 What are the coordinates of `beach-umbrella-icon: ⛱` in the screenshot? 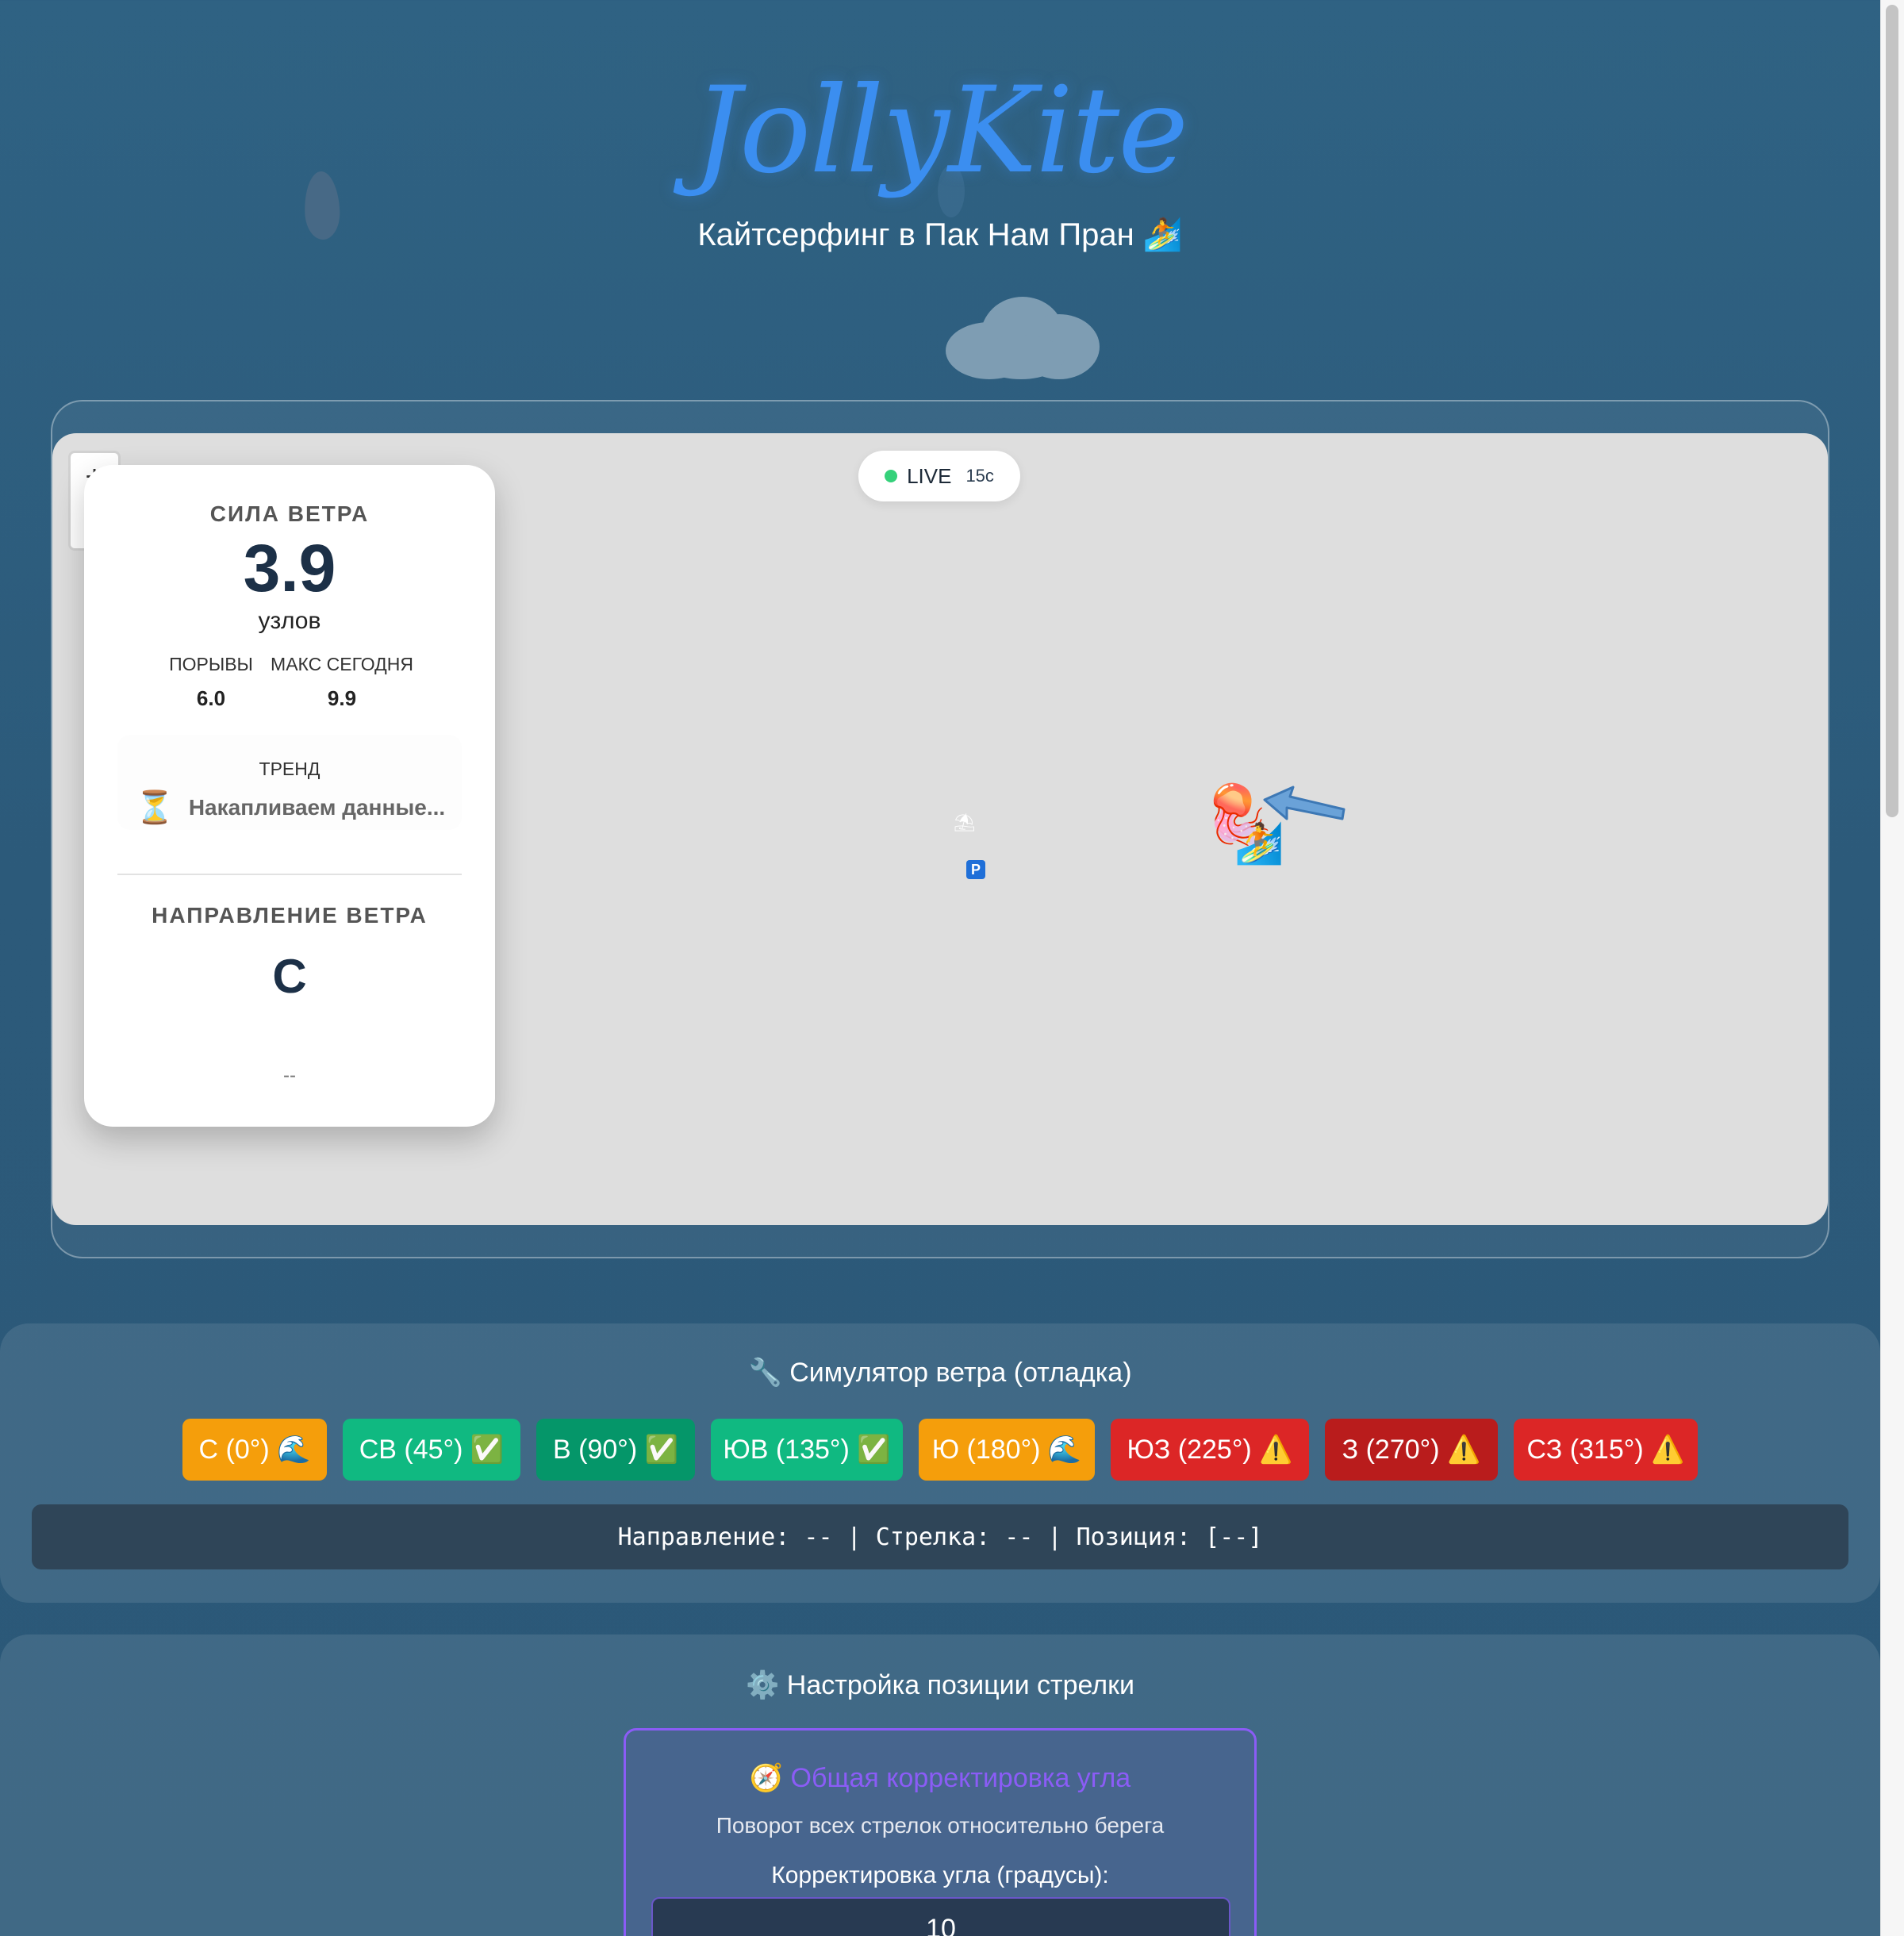 It's located at (965, 822).